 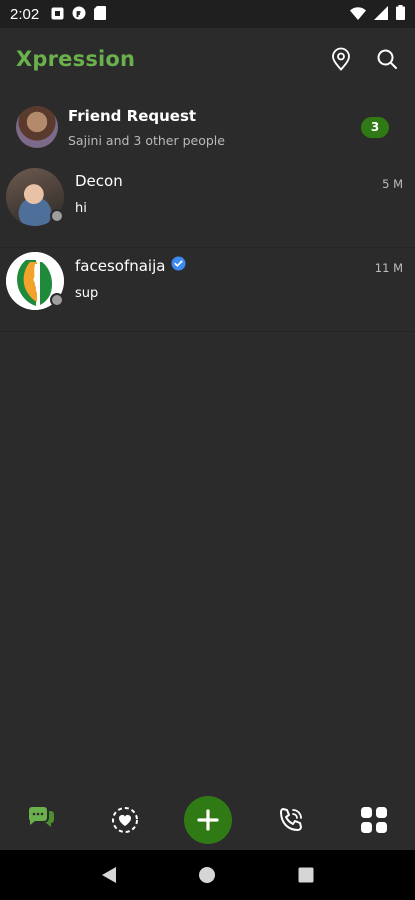 What do you see at coordinates (37, 127) in the screenshot?
I see `friend-request-avatar` at bounding box center [37, 127].